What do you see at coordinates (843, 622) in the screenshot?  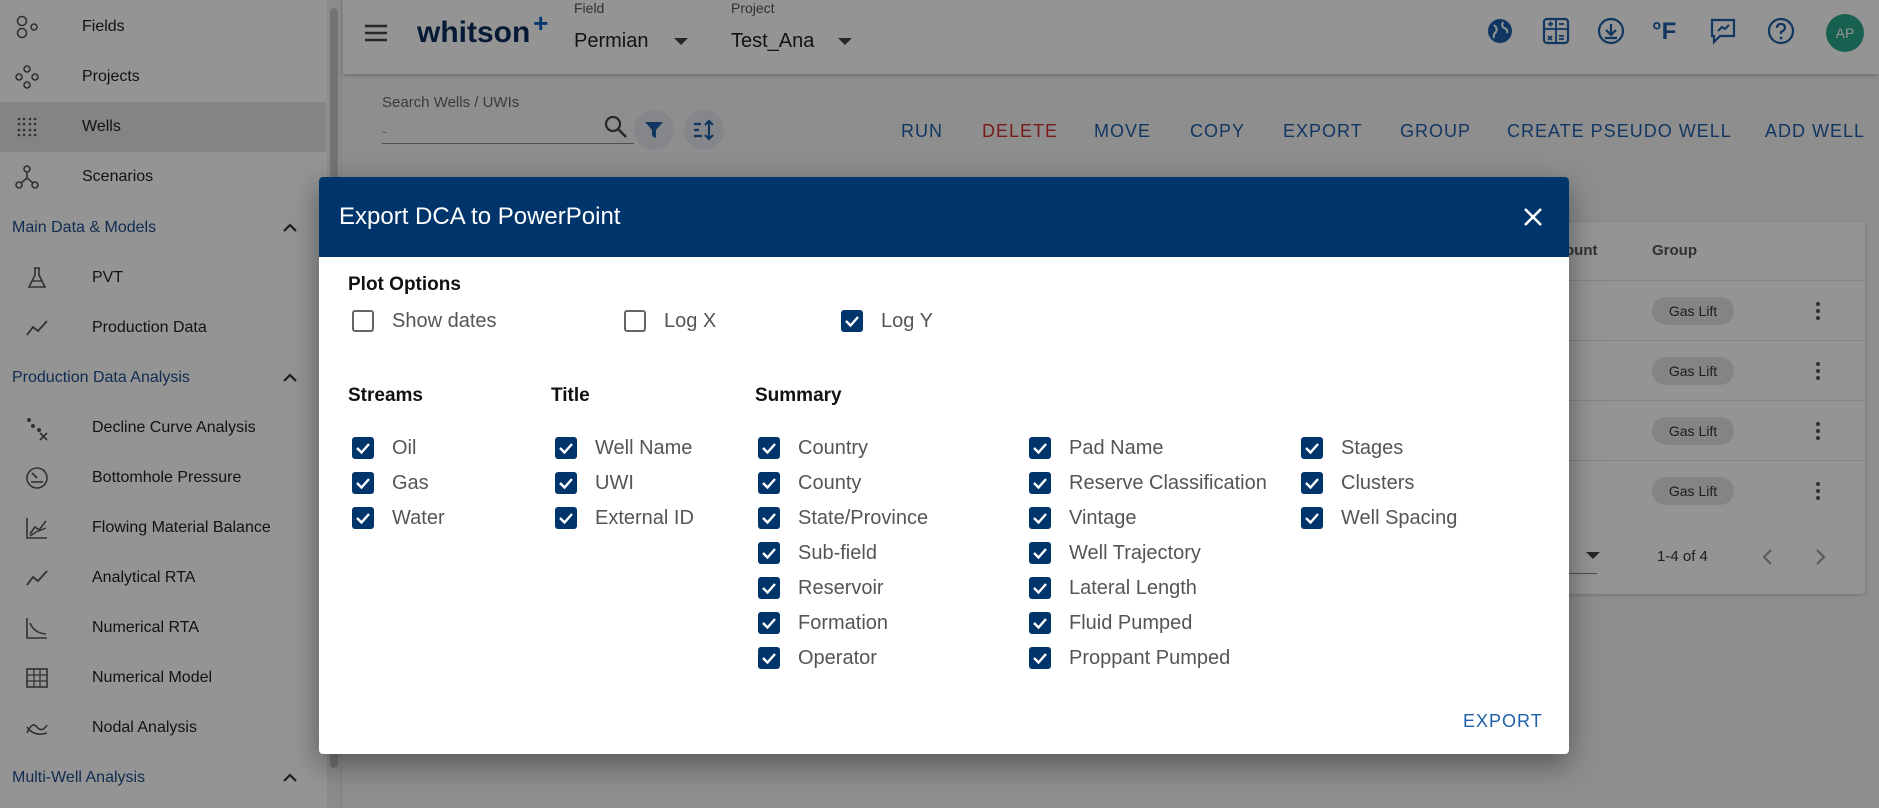 I see `checkbox-label: Formation` at bounding box center [843, 622].